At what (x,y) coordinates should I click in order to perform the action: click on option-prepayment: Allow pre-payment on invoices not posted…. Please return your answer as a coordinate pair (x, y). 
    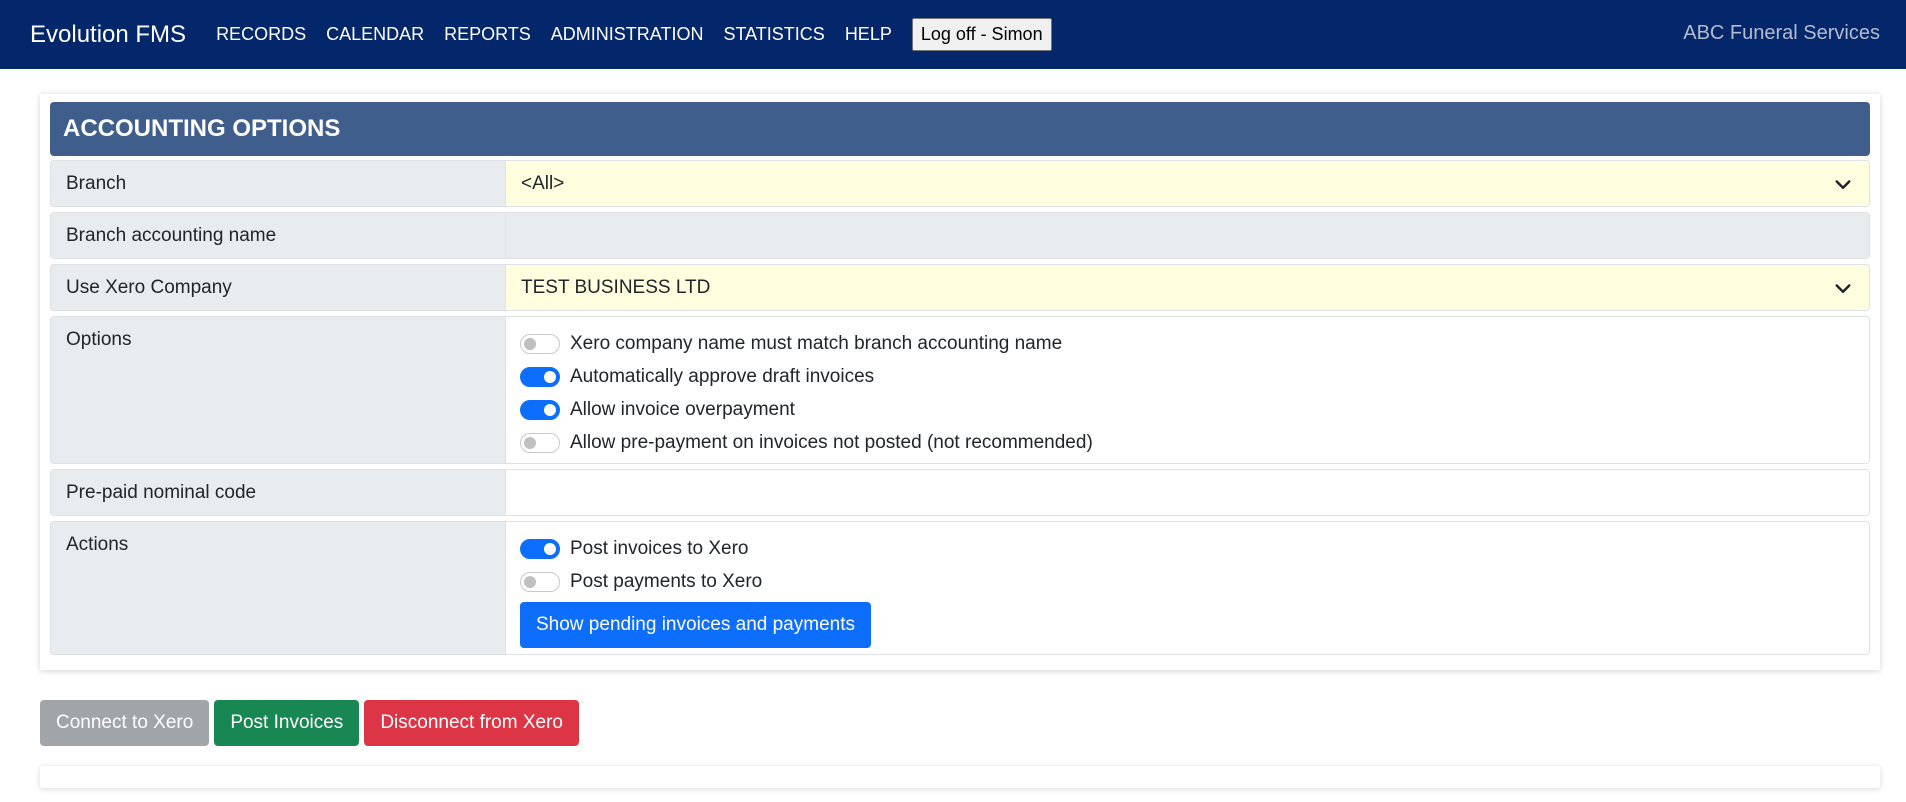
    Looking at the image, I should click on (1187, 442).